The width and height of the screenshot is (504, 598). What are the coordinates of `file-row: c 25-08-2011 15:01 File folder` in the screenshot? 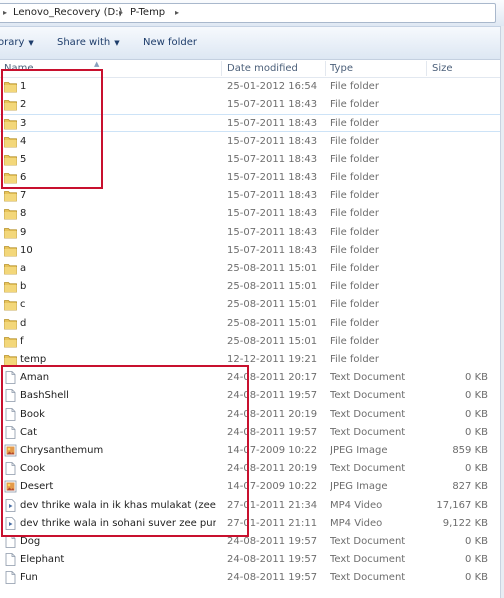 It's located at (252, 305).